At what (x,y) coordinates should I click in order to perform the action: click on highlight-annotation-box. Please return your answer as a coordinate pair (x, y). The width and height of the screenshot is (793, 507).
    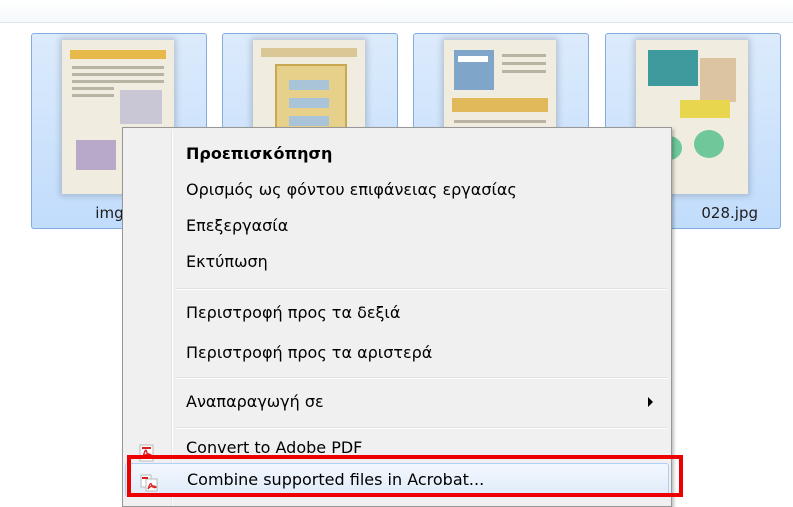
    Looking at the image, I should click on (405, 476).